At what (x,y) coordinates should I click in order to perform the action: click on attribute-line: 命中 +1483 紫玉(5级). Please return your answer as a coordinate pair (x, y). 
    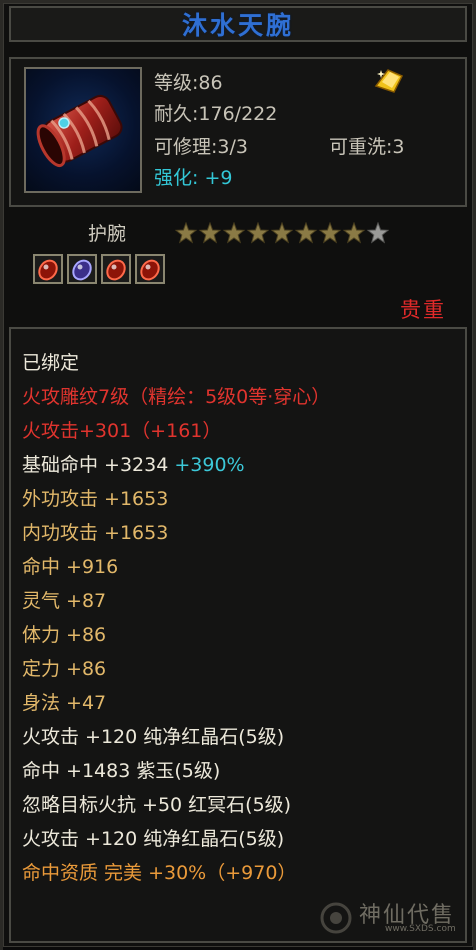
    Looking at the image, I should click on (176, 775).